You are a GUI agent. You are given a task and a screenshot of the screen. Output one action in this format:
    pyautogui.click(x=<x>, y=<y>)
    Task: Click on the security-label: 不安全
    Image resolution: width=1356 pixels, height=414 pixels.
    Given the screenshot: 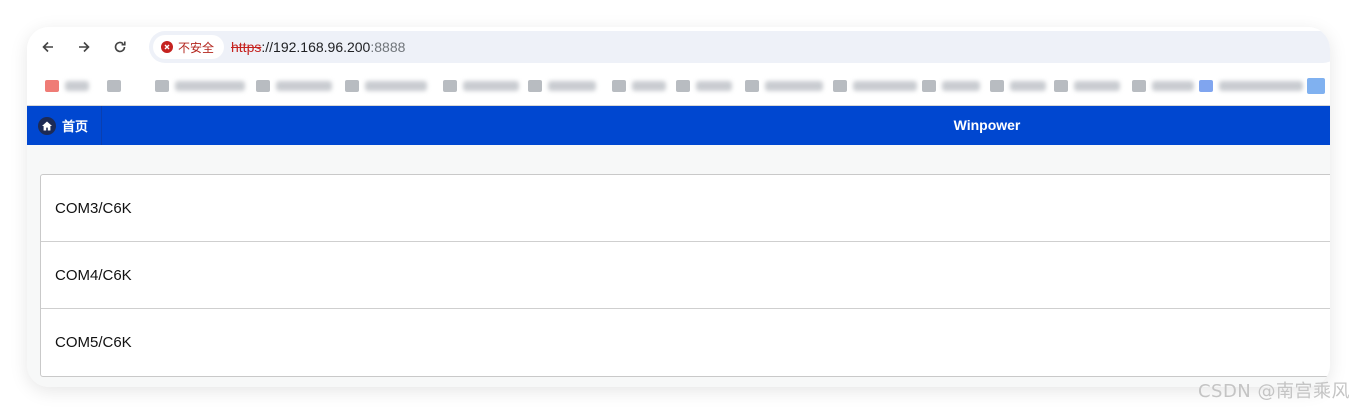 What is the action you would take?
    pyautogui.click(x=196, y=47)
    